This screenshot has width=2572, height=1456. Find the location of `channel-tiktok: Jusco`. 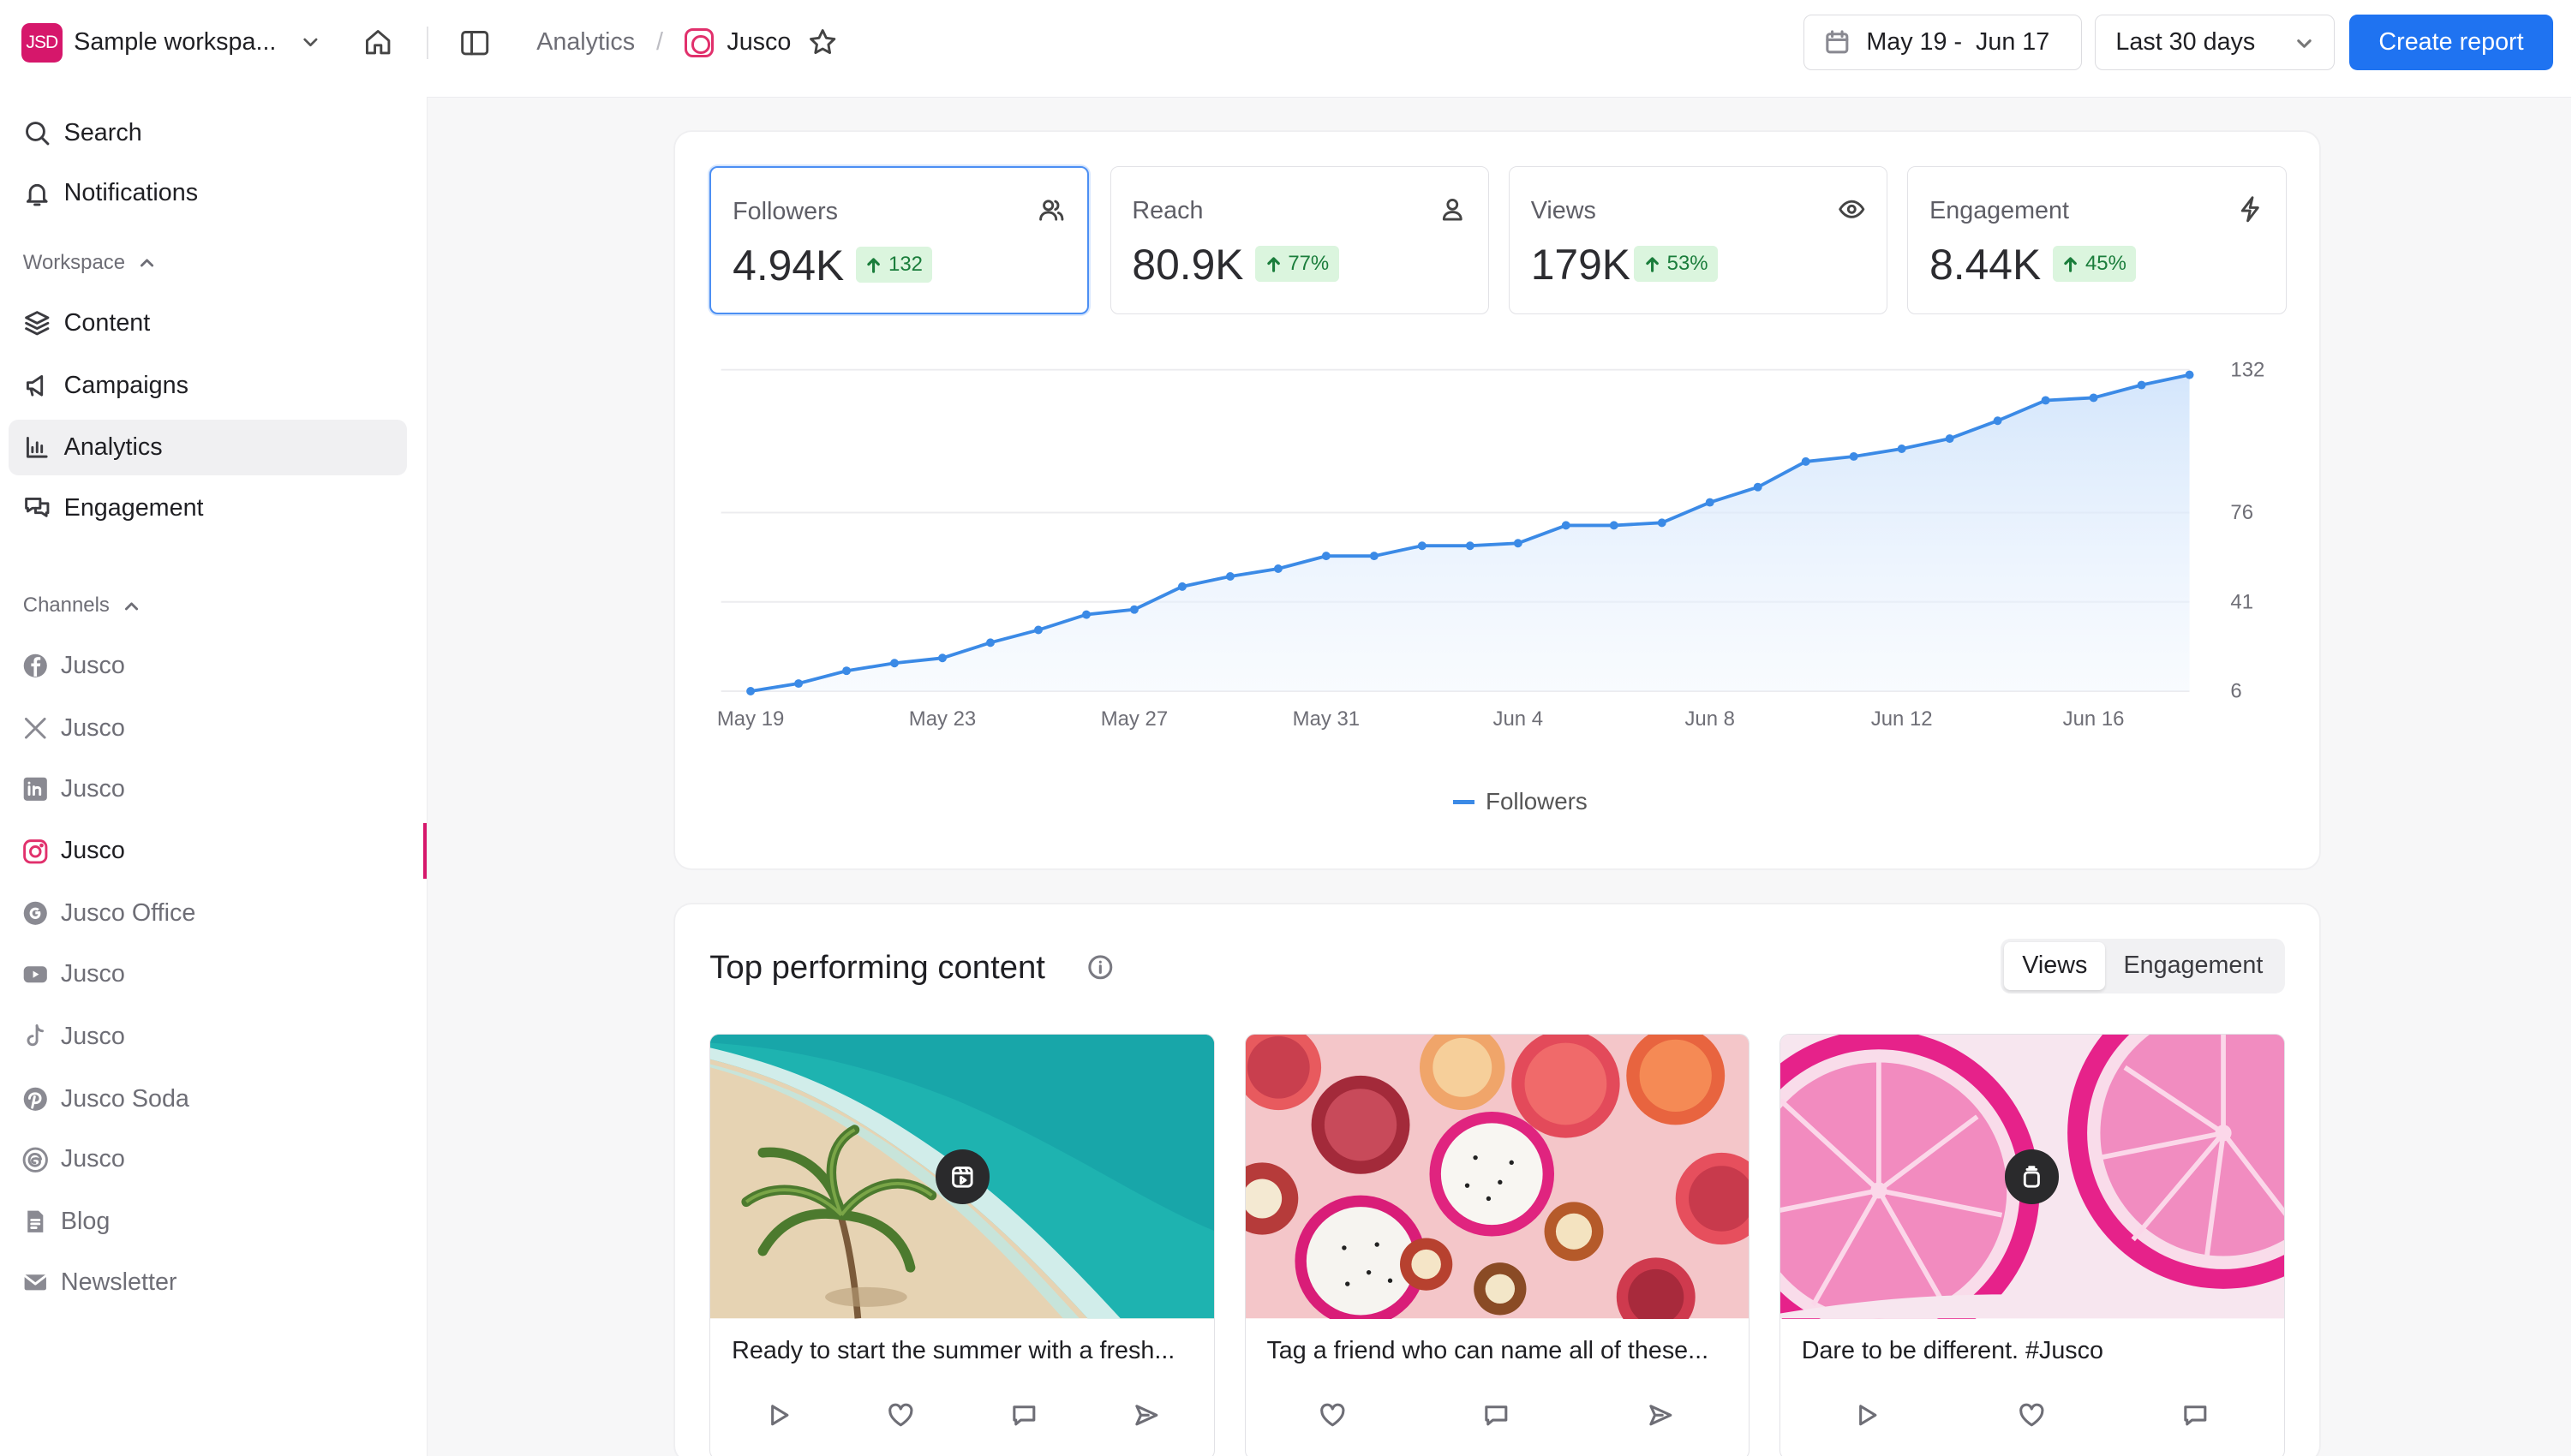

channel-tiktok: Jusco is located at coordinates (208, 1037).